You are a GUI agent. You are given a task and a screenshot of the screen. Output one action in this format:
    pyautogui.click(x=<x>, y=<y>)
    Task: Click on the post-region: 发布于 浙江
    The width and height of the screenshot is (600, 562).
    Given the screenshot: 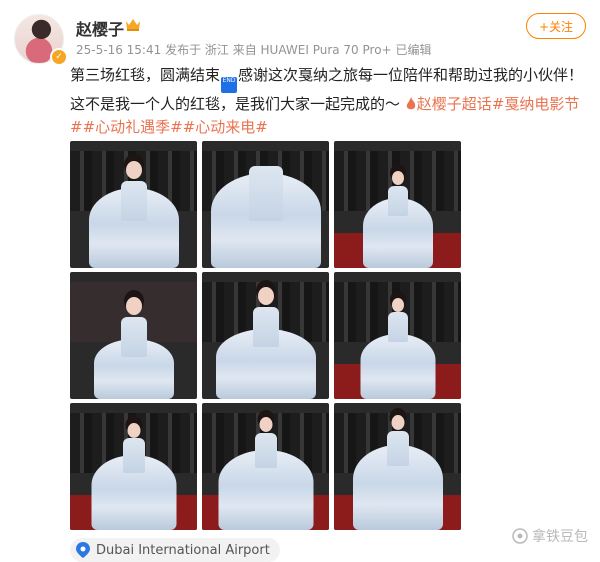 What is the action you would take?
    pyautogui.click(x=197, y=50)
    